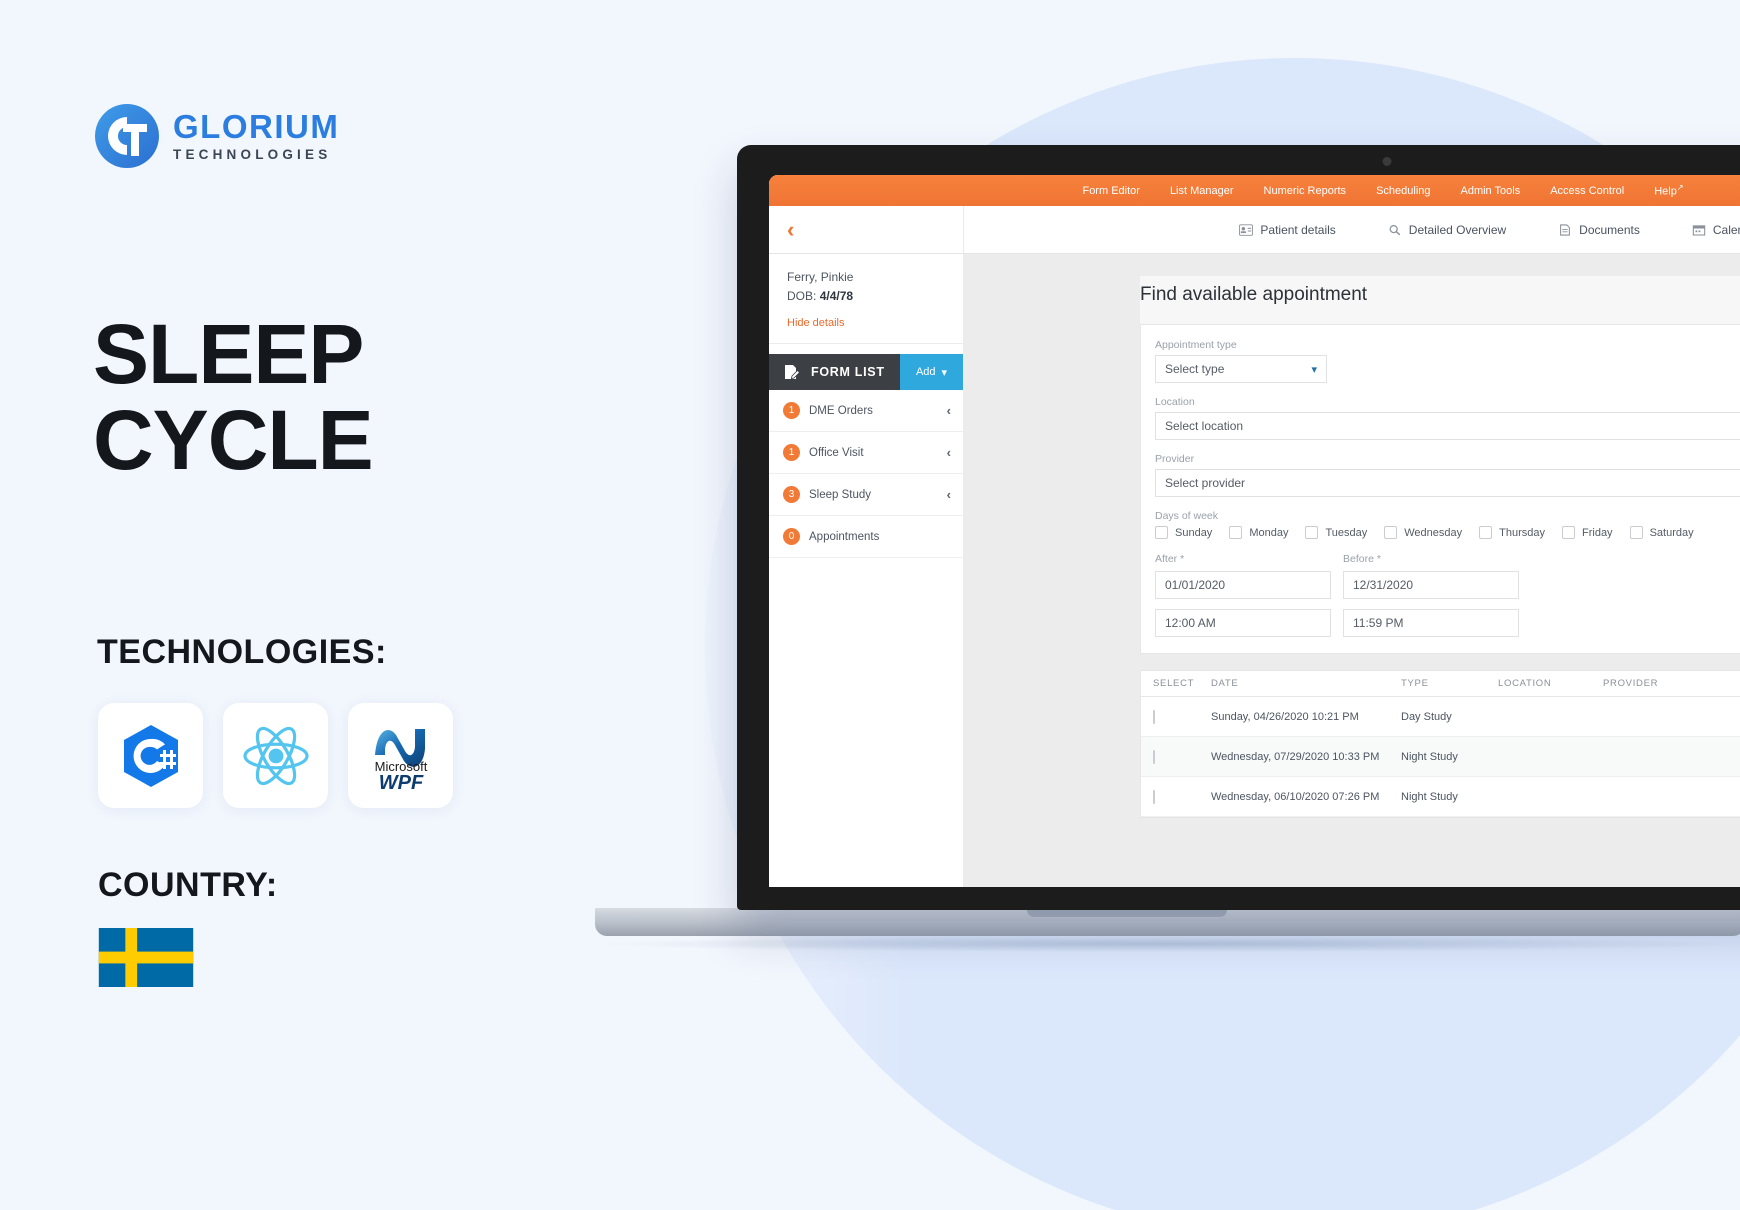 This screenshot has height=1210, width=1740. What do you see at coordinates (1175, 402) in the screenshot?
I see `location-label: Location` at bounding box center [1175, 402].